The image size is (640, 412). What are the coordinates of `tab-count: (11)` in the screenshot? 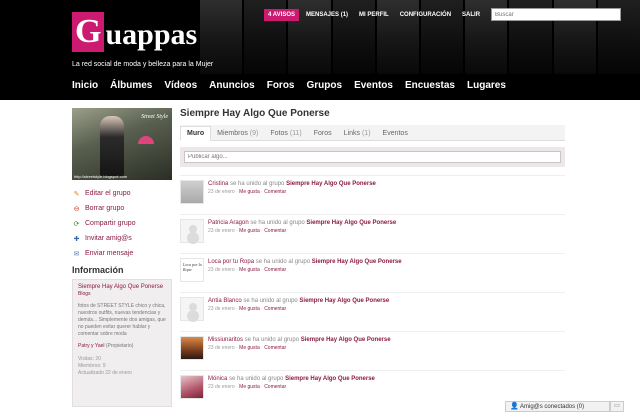 It's located at (295, 133).